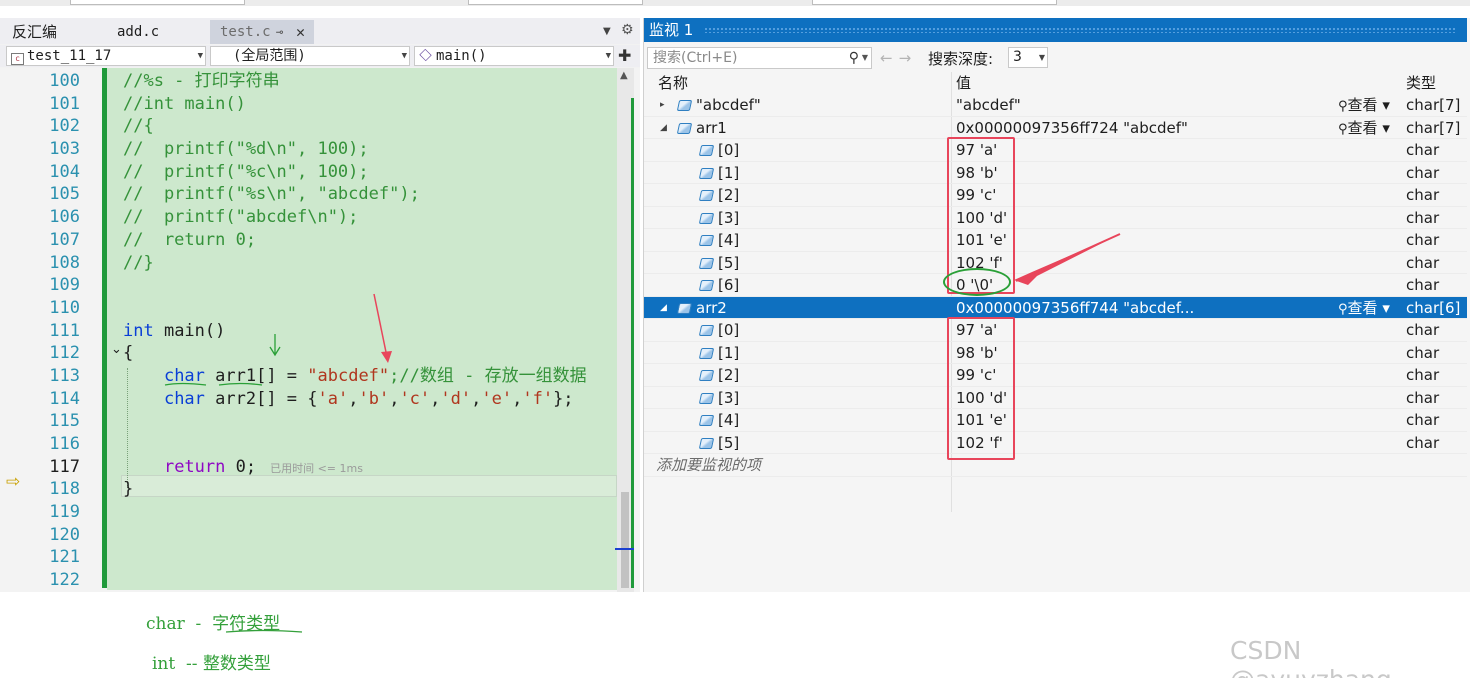 Image resolution: width=1470 pixels, height=678 pixels. I want to click on code-line-105: // printf("%s\n", "abcdef");, so click(271, 194).